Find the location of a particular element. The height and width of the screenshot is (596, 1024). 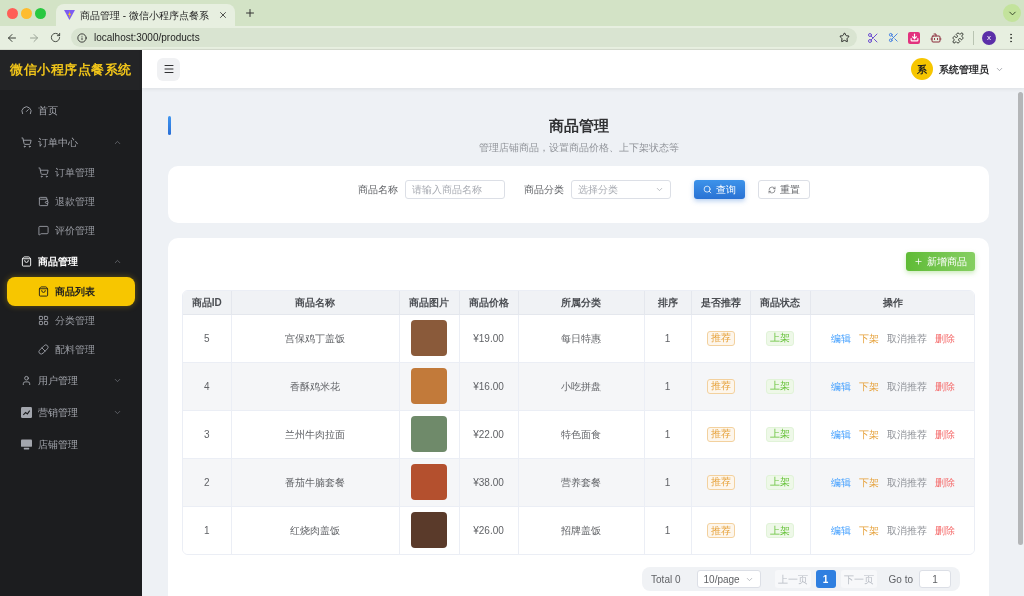

sidebar-subitem: 商品列表 is located at coordinates (71, 291).